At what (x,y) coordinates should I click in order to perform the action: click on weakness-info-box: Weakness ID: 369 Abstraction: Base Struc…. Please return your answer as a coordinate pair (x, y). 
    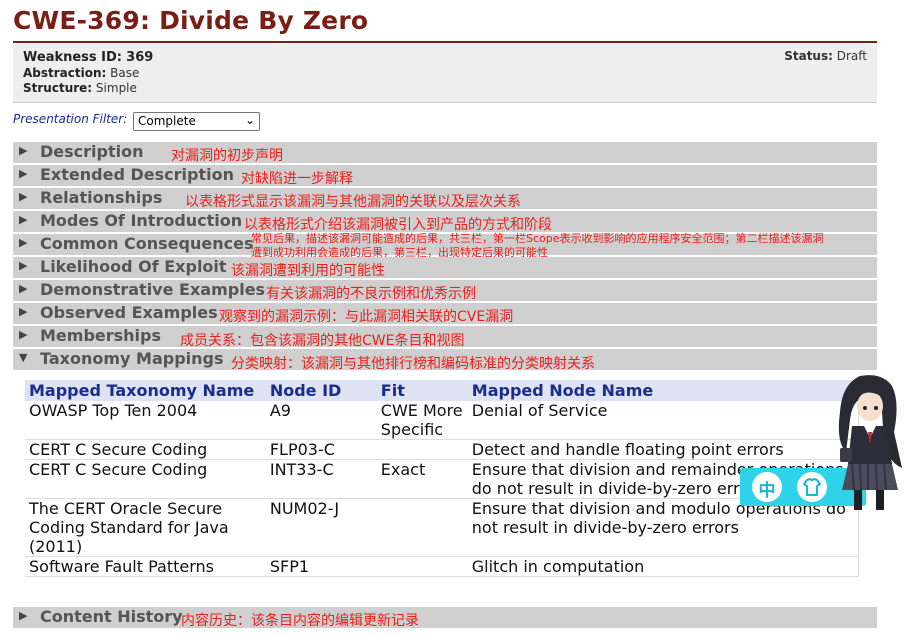
    Looking at the image, I should click on (445, 73).